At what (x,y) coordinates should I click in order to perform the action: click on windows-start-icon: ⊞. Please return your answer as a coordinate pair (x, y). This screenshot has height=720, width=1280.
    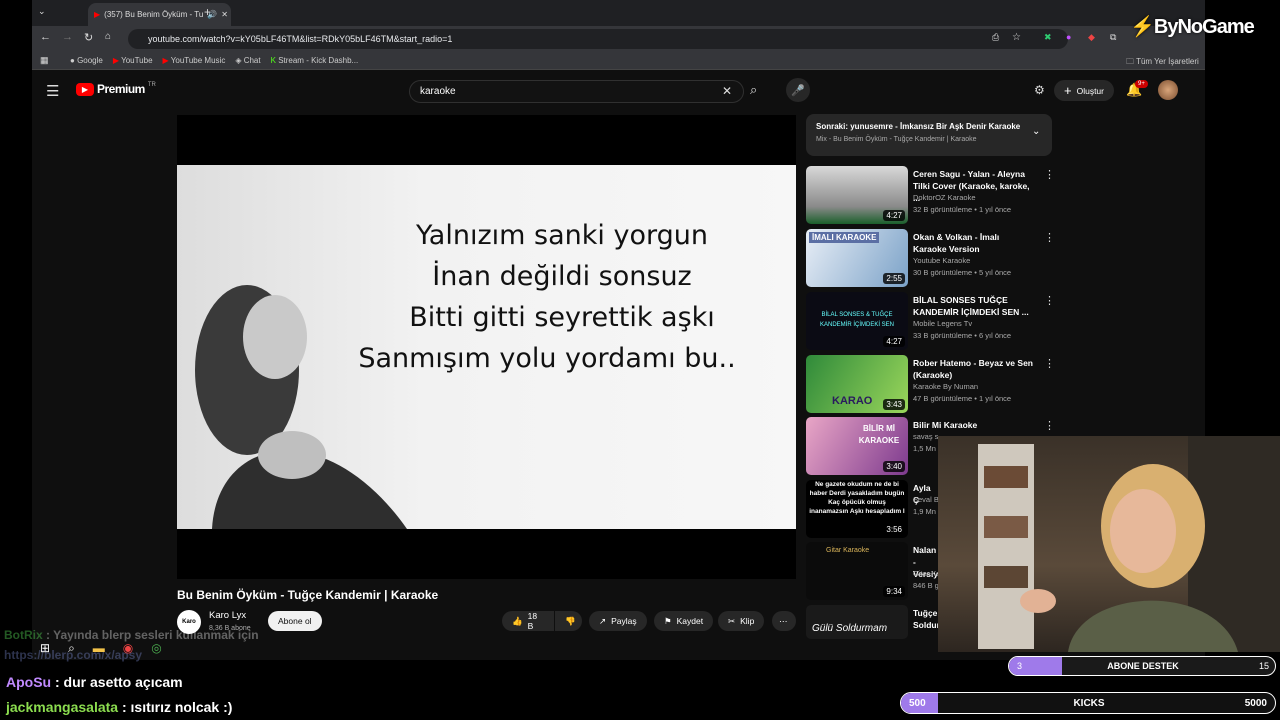
    Looking at the image, I should click on (45, 648).